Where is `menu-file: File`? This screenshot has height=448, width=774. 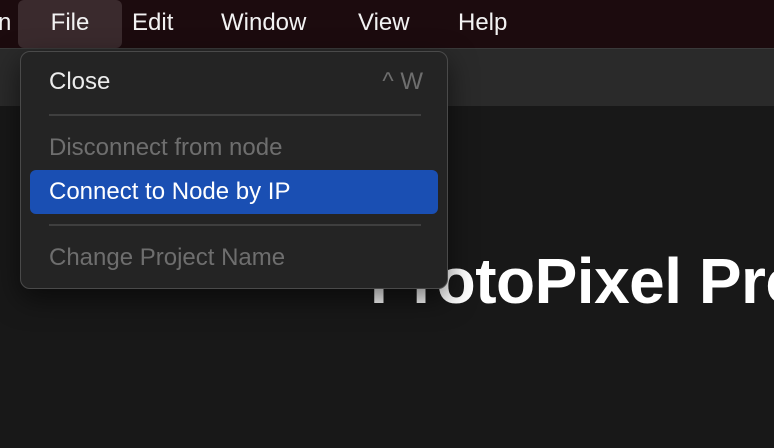
menu-file: File is located at coordinates (70, 24).